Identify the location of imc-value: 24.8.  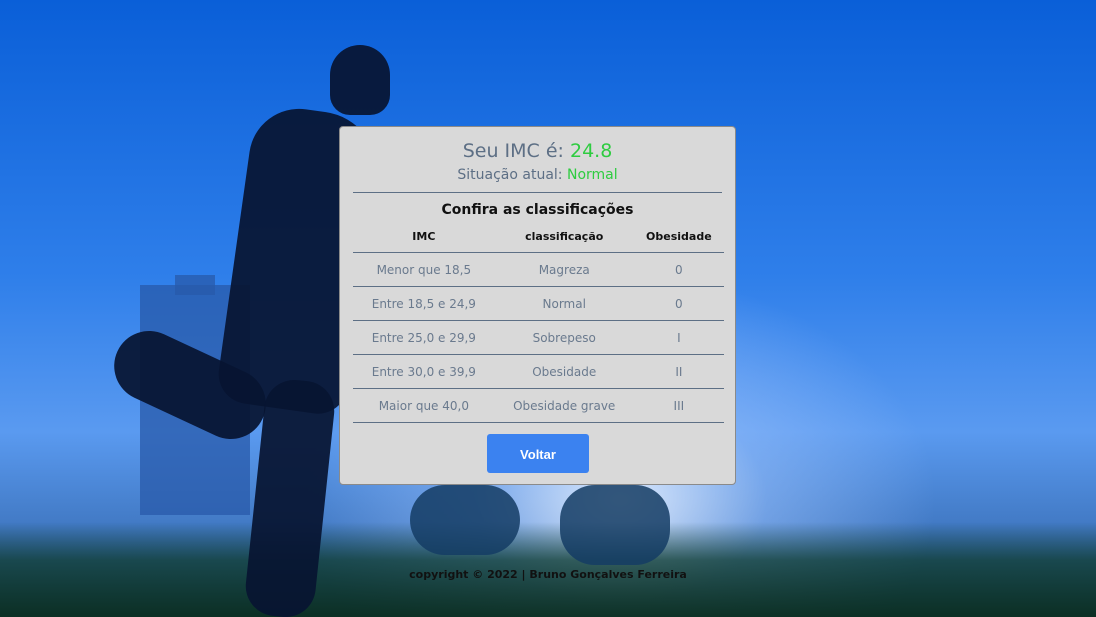
(591, 151).